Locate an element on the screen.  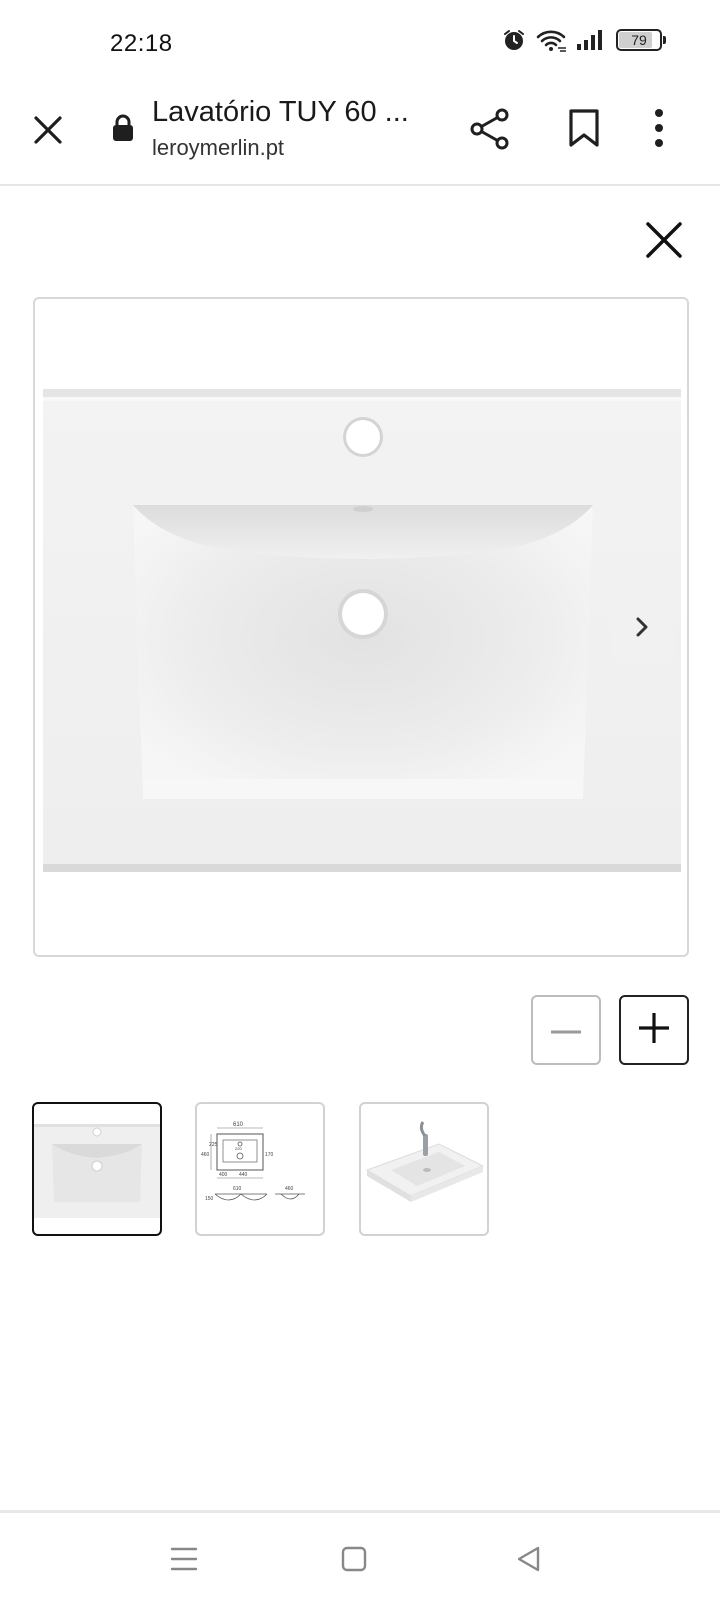
home-icon is located at coordinates (354, 1559).